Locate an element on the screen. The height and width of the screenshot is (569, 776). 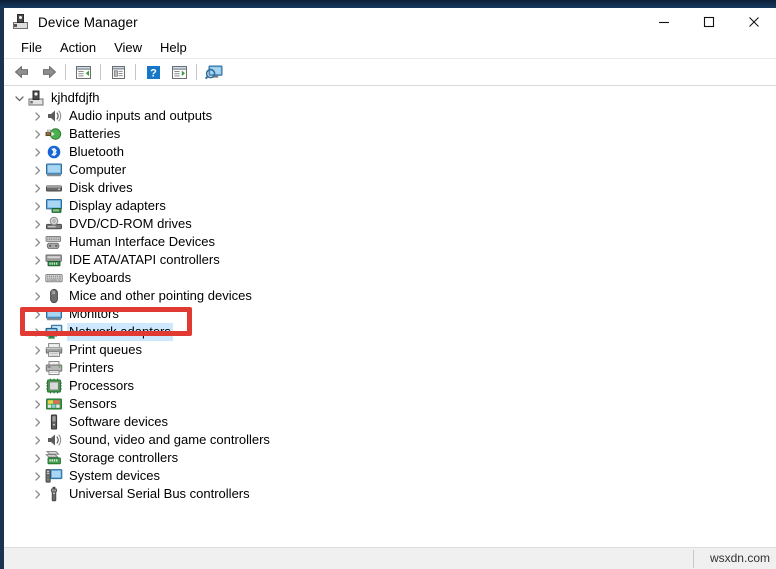
minimize-button is located at coordinates (663, 22).